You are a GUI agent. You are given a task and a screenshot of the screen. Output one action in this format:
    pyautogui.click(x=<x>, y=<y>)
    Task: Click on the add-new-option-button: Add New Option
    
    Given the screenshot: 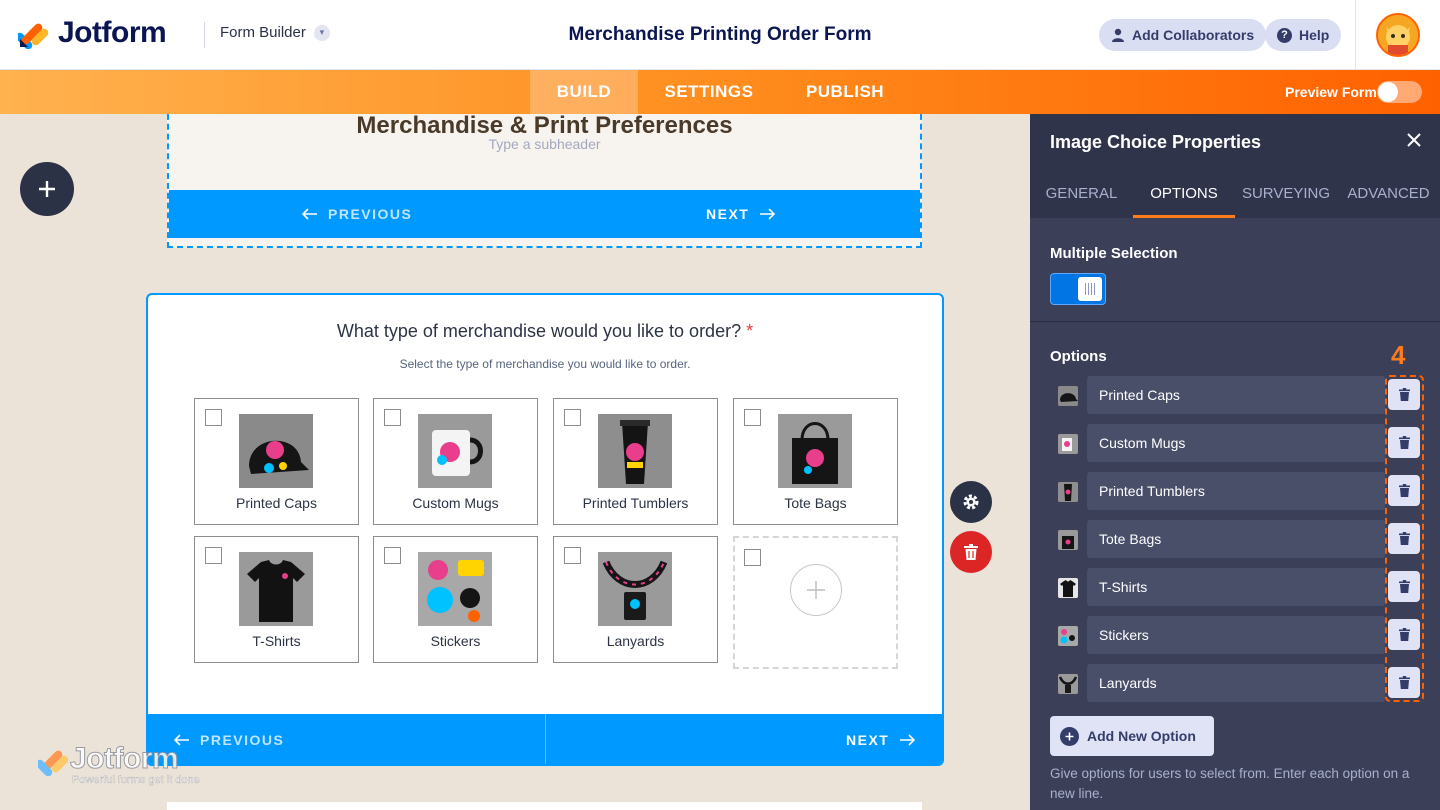 What is the action you would take?
    pyautogui.click(x=1132, y=736)
    